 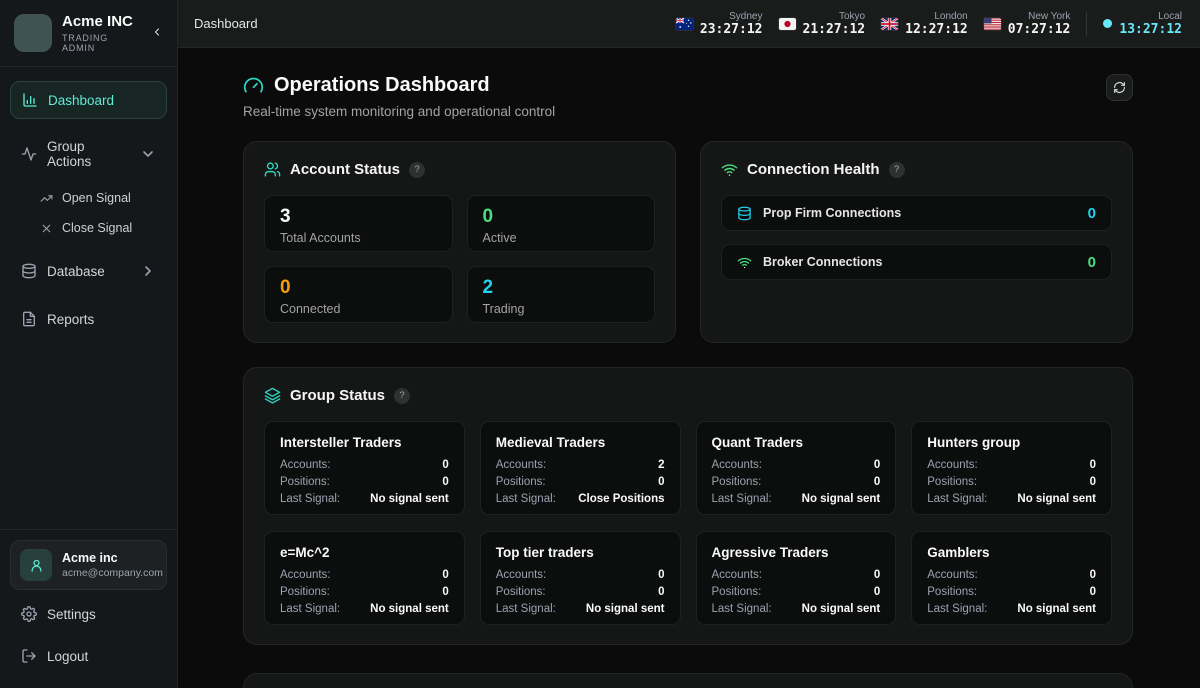 I want to click on breadcrumb: Dashboard, so click(x=226, y=23).